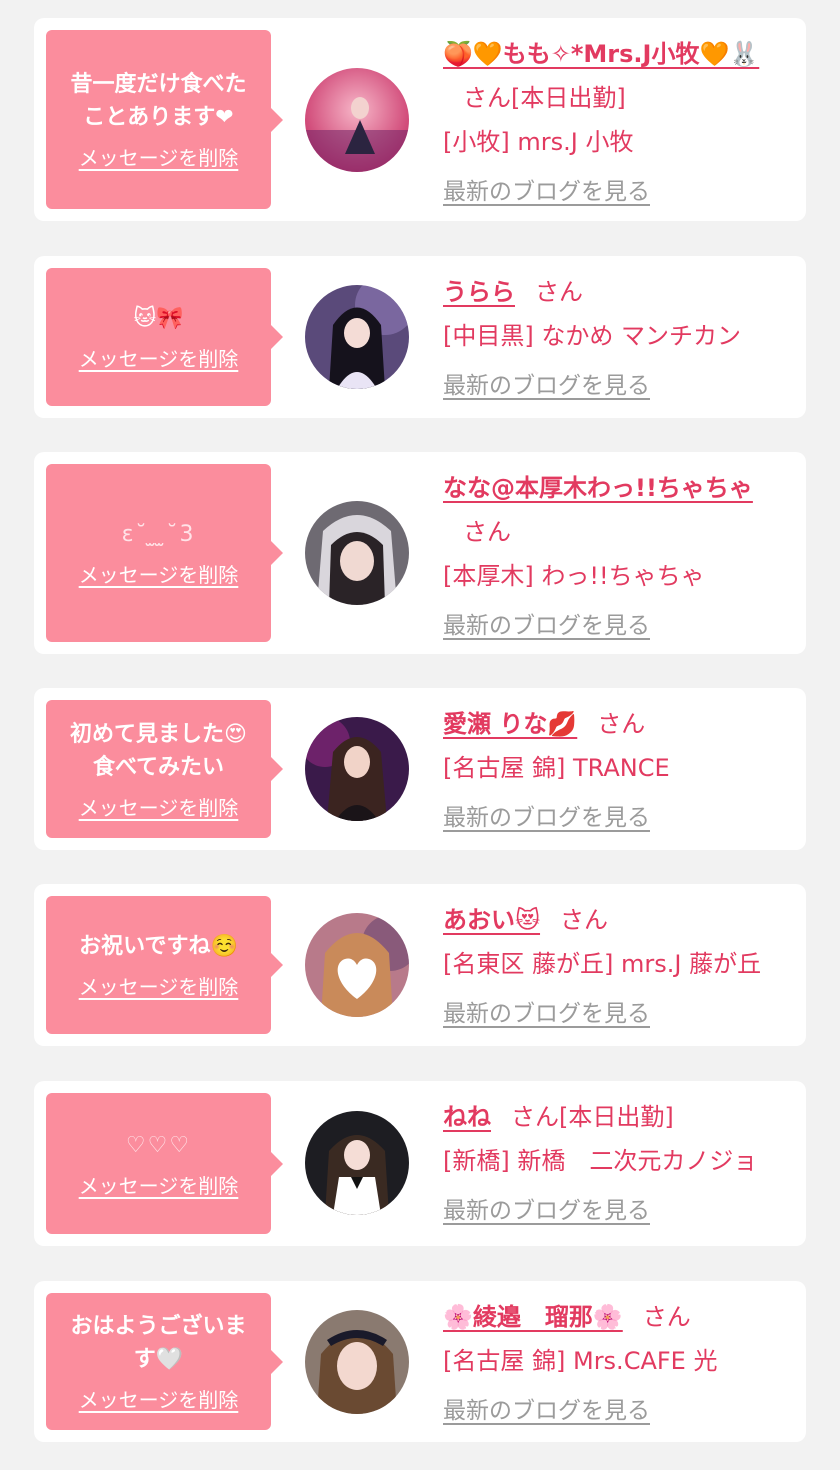 Image resolution: width=840 pixels, height=1470 pixels. I want to click on message-bubble: ♡♡♡ メッセージを削除, so click(164, 1163).